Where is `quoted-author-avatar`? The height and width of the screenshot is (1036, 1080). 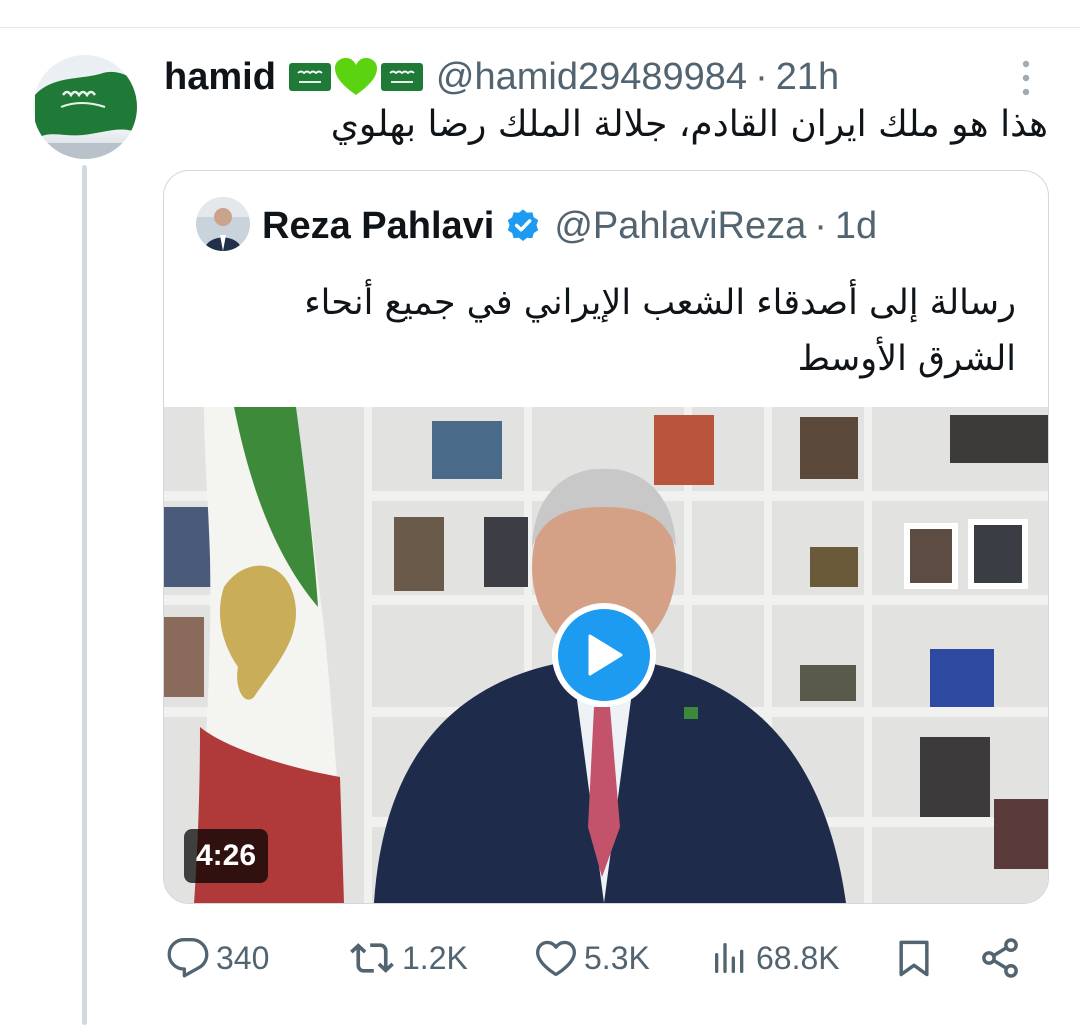
quoted-author-avatar is located at coordinates (223, 224).